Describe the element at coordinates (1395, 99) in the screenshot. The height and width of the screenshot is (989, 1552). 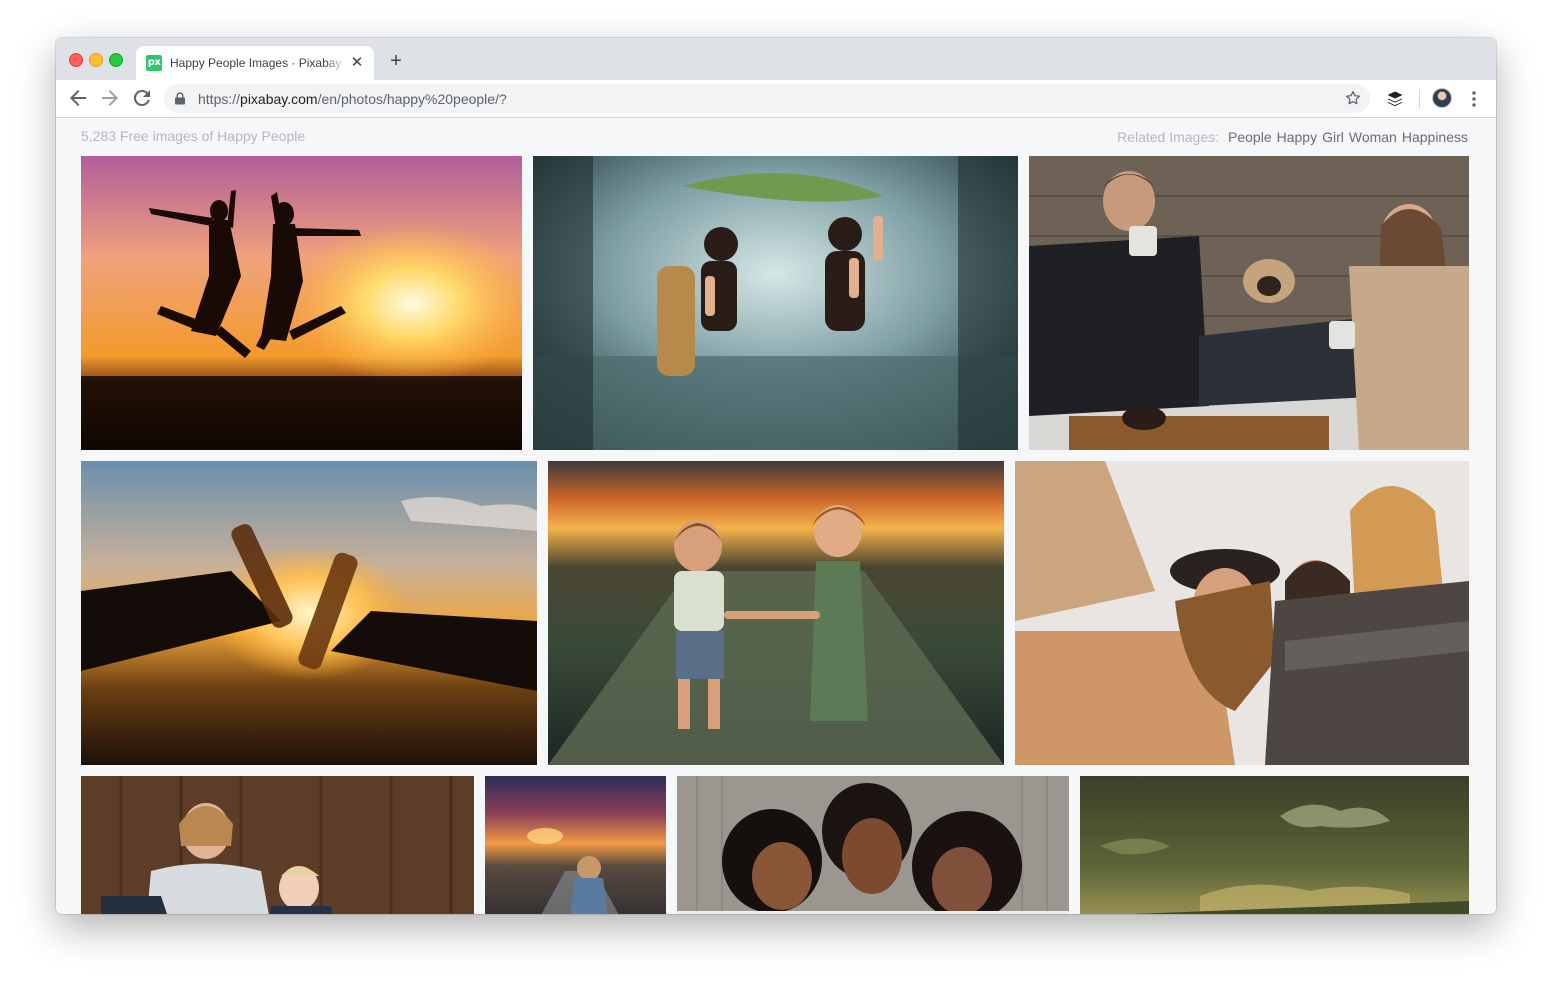
I see `buffer-extension-icon` at that location.